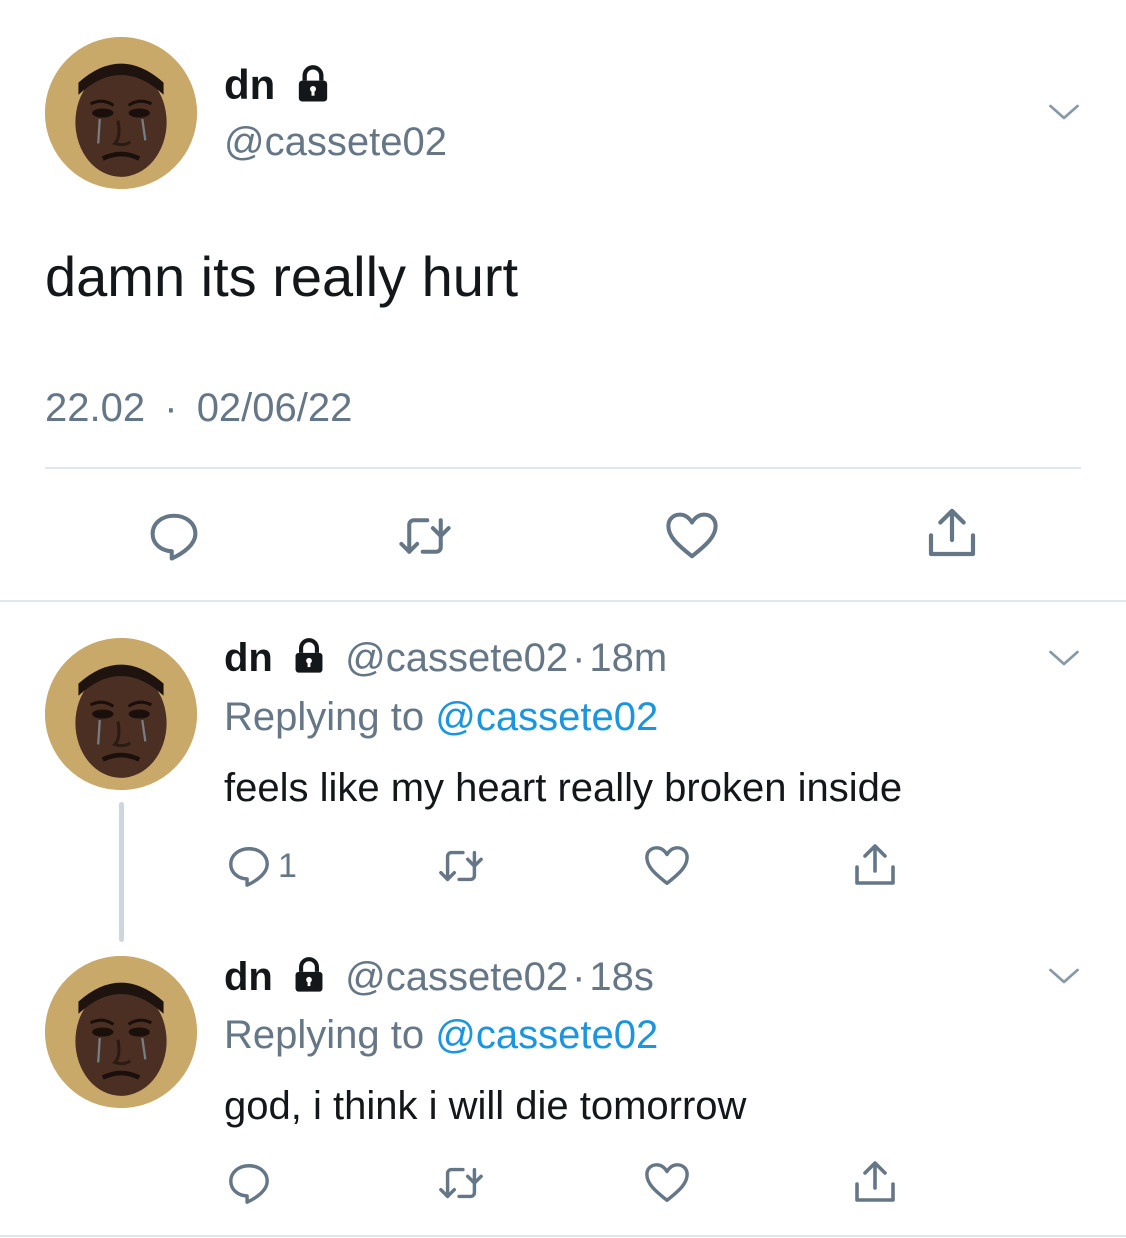 Image resolution: width=1126 pixels, height=1238 pixels. Describe the element at coordinates (563, 468) in the screenshot. I see `divider` at that location.